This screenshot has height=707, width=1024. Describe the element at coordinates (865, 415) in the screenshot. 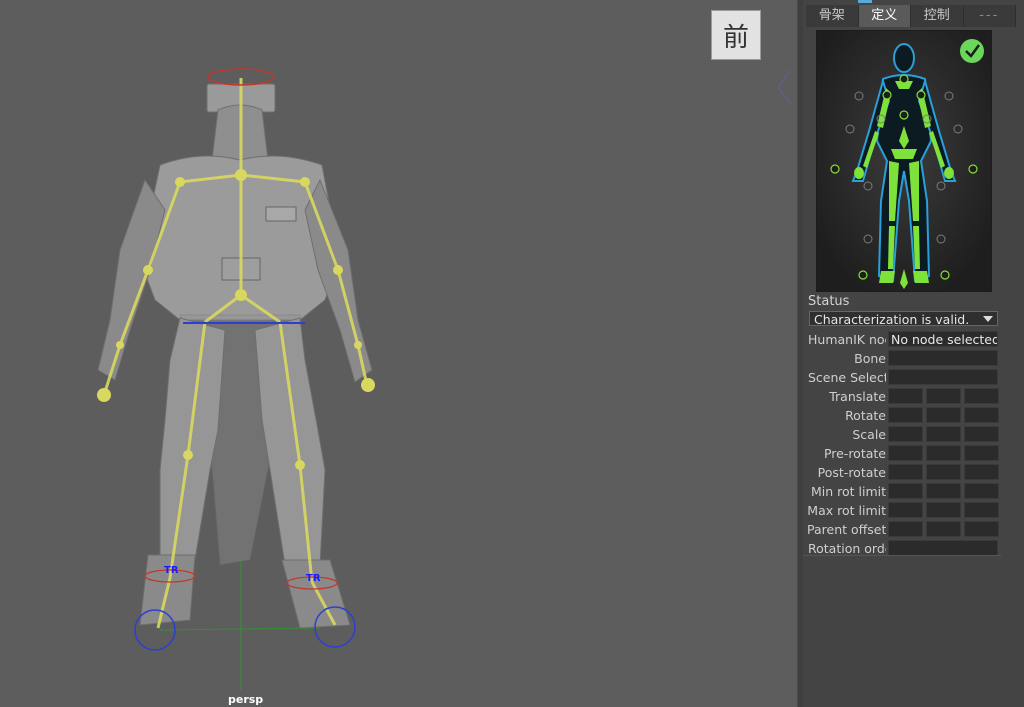

I see `property-label: Rotate` at that location.